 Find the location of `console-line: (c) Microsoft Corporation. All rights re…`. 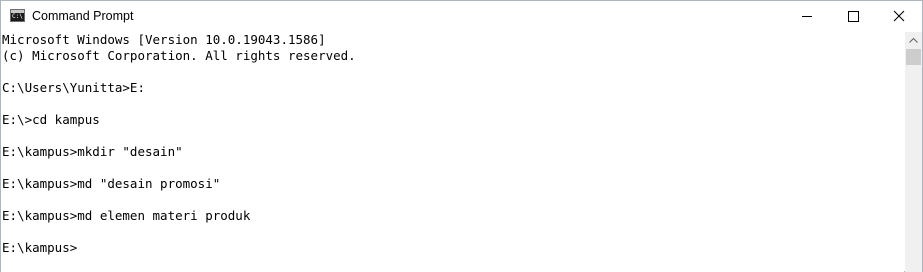

console-line: (c) Microsoft Corporation. All rights re… is located at coordinates (179, 55).